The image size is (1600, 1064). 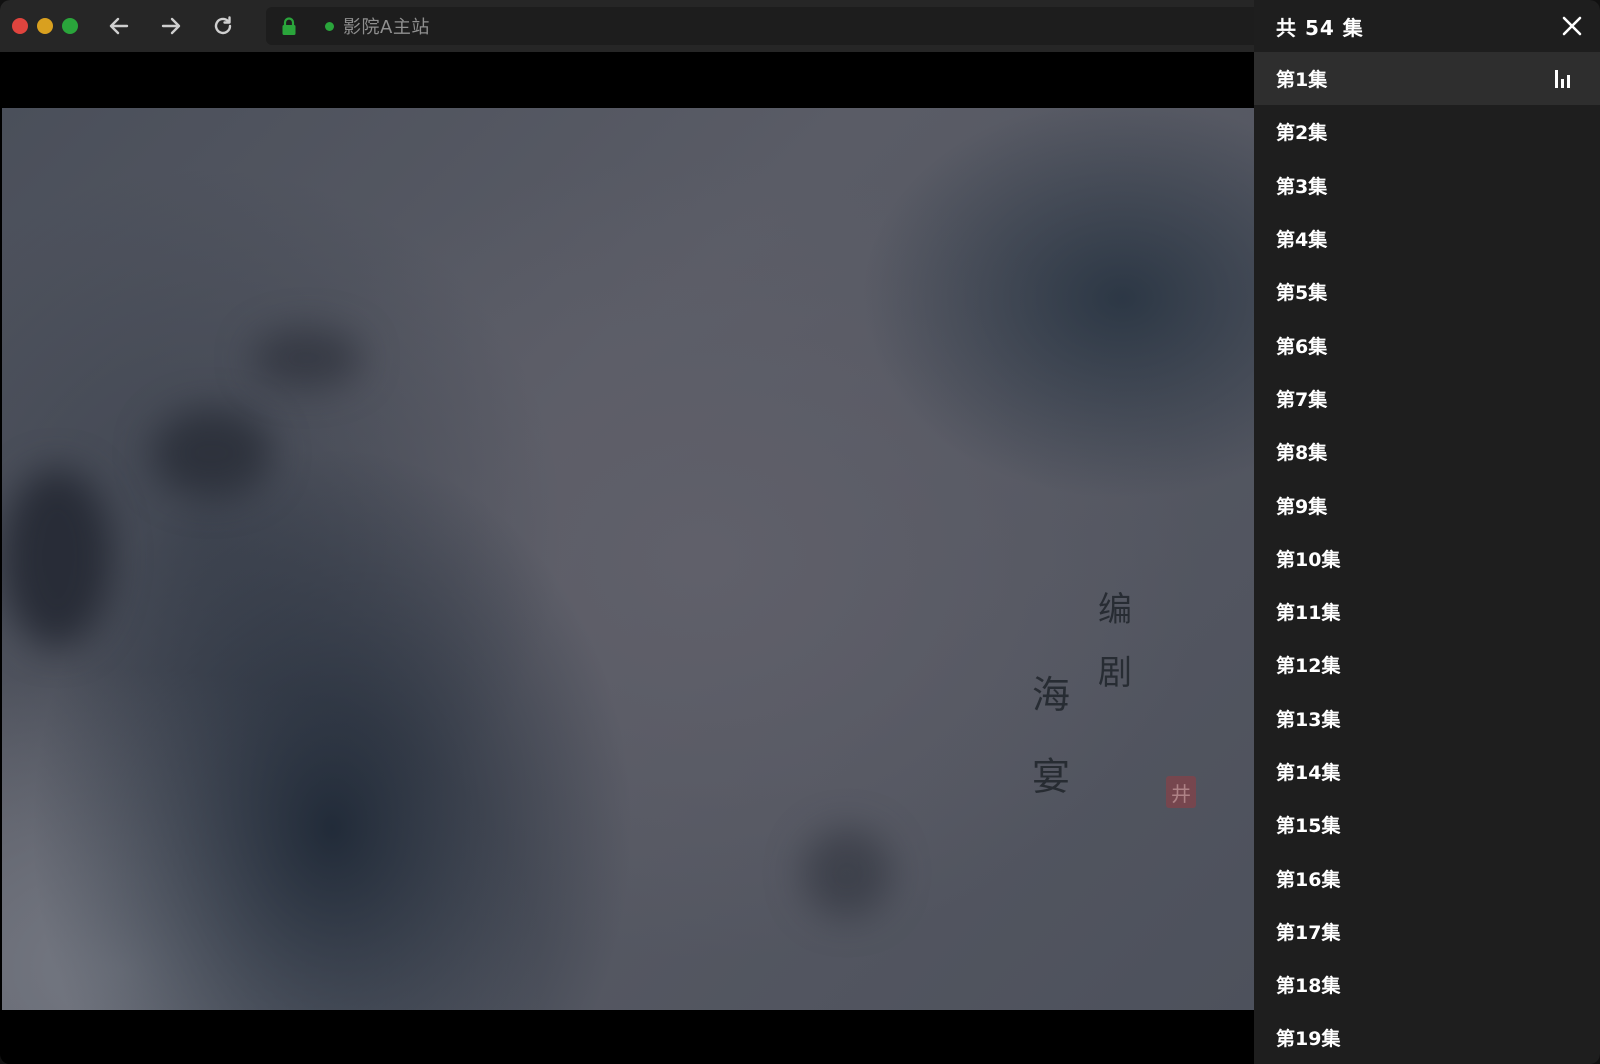 I want to click on site-status-dot, so click(x=329, y=26).